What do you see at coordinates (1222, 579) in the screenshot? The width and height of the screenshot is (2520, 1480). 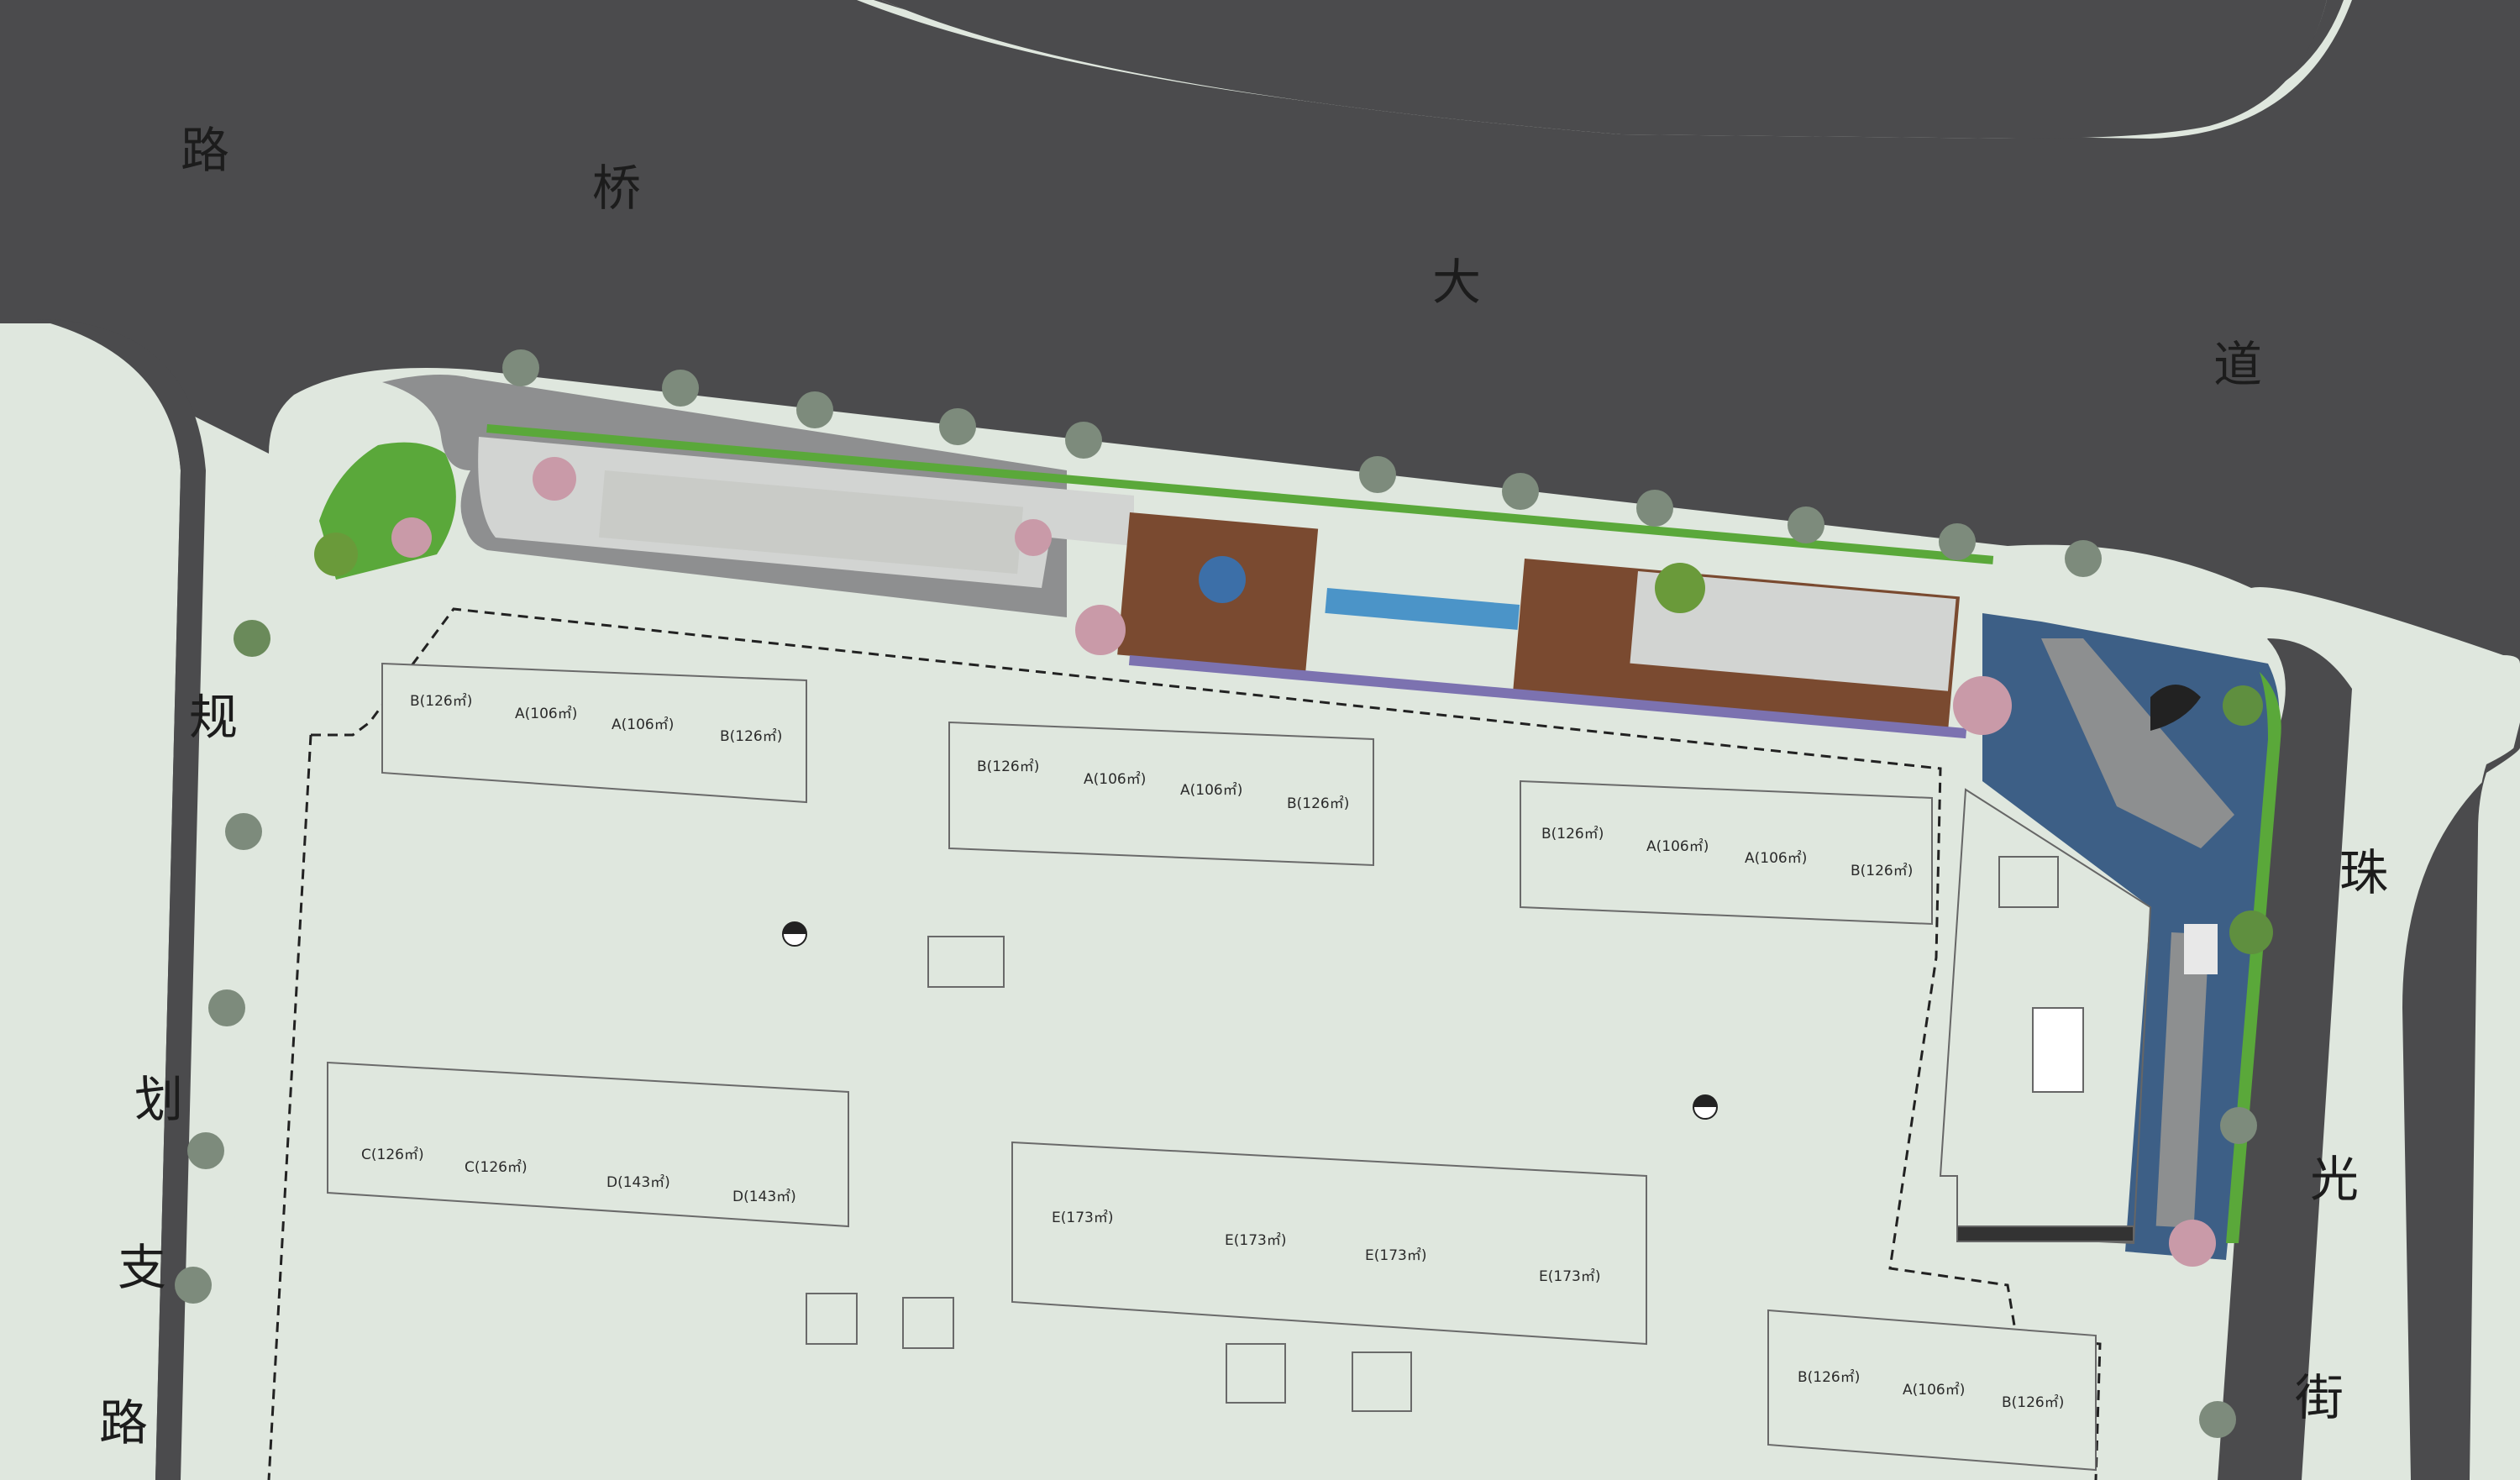 I see `round-fountain` at bounding box center [1222, 579].